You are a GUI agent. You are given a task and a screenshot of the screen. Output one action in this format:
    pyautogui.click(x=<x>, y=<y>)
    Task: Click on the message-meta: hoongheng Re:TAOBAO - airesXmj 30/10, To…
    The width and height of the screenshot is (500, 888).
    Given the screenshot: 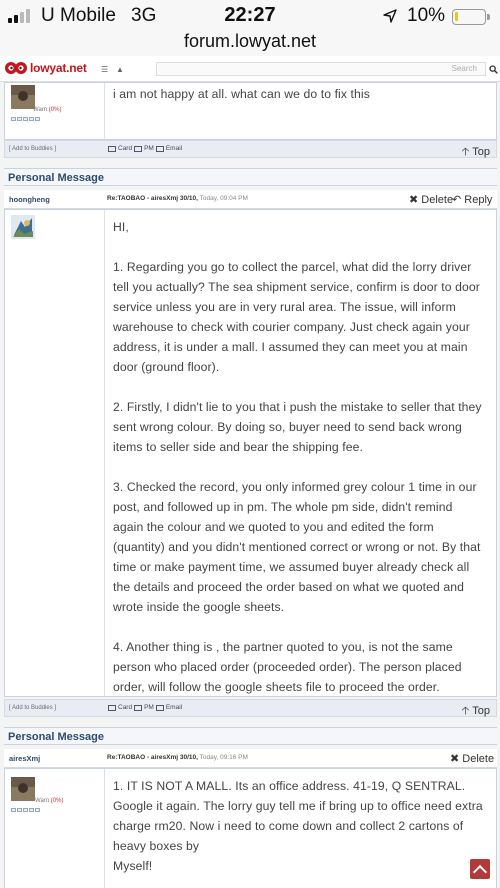 What is the action you would take?
    pyautogui.click(x=250, y=199)
    